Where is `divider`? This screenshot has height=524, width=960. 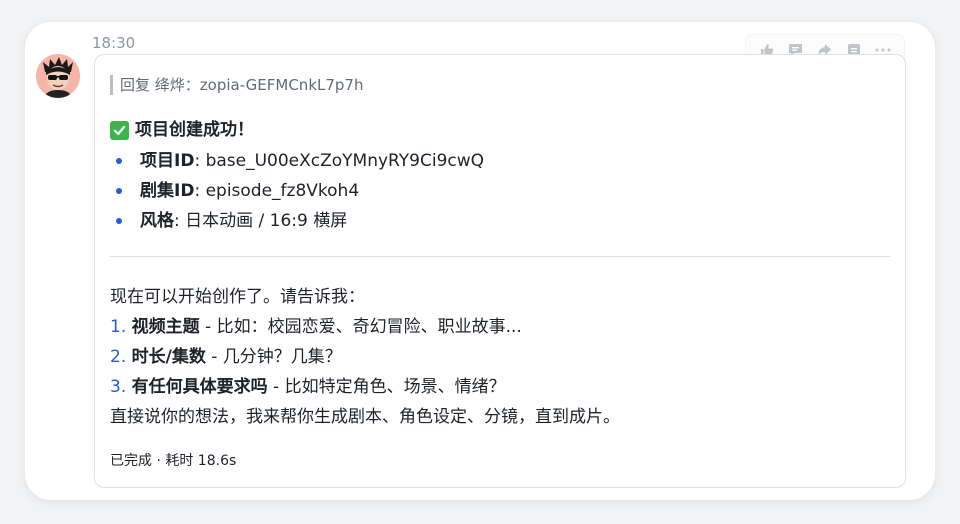 divider is located at coordinates (500, 256).